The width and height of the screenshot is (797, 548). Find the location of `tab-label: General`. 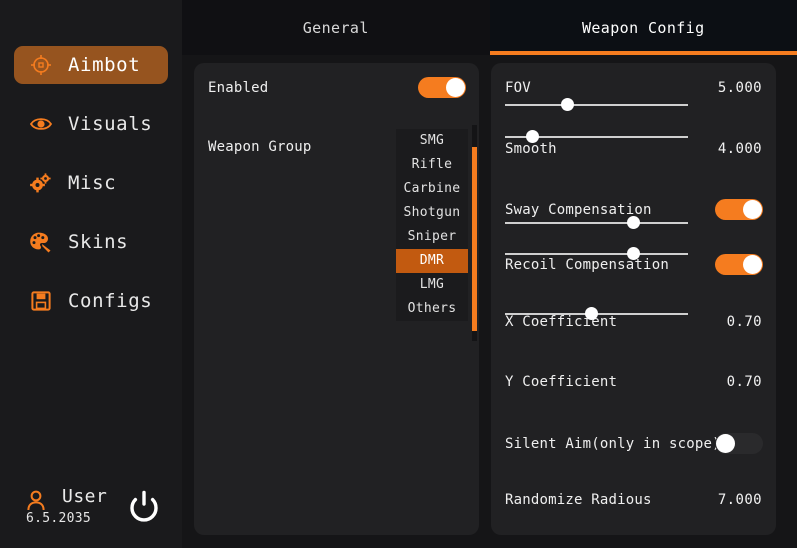

tab-label: General is located at coordinates (335, 27).